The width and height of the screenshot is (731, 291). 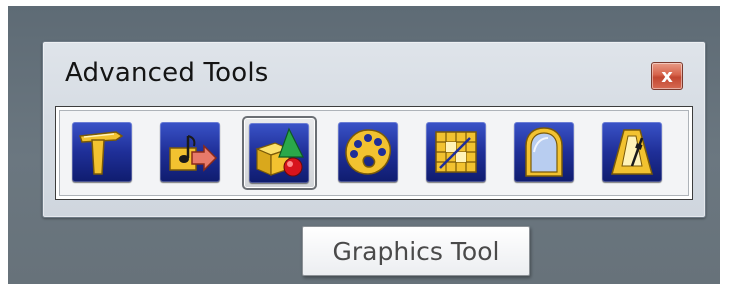 I want to click on hammer-icon, so click(x=102, y=152).